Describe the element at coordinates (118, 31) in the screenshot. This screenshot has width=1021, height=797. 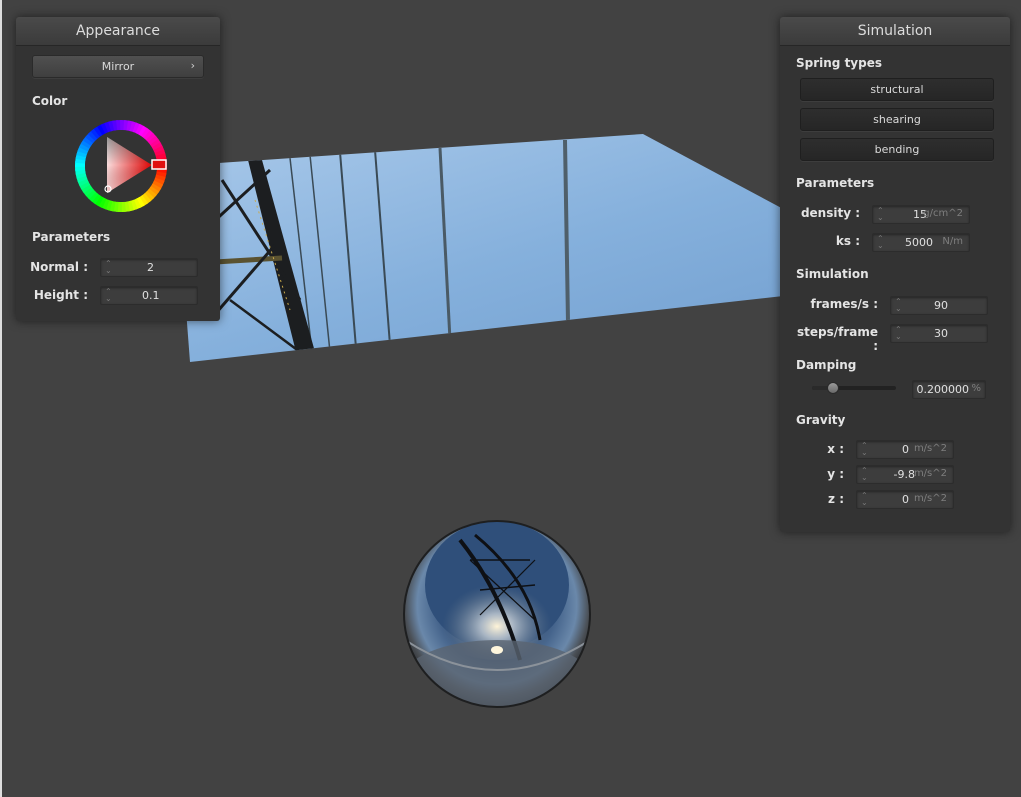
I see `appearance-panel-title: Appearance` at that location.